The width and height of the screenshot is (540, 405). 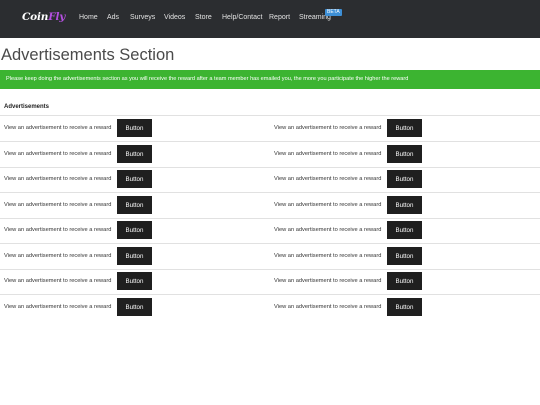 I want to click on advertisements-heading: Advertisements, so click(x=27, y=107).